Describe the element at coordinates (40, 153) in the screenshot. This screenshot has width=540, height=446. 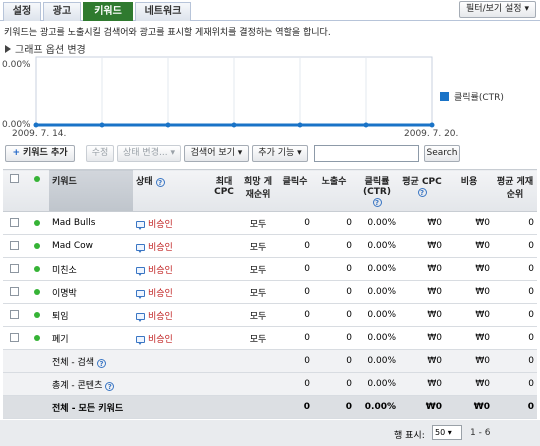
I see `add-keyword-button: + 키워드 추가` at that location.